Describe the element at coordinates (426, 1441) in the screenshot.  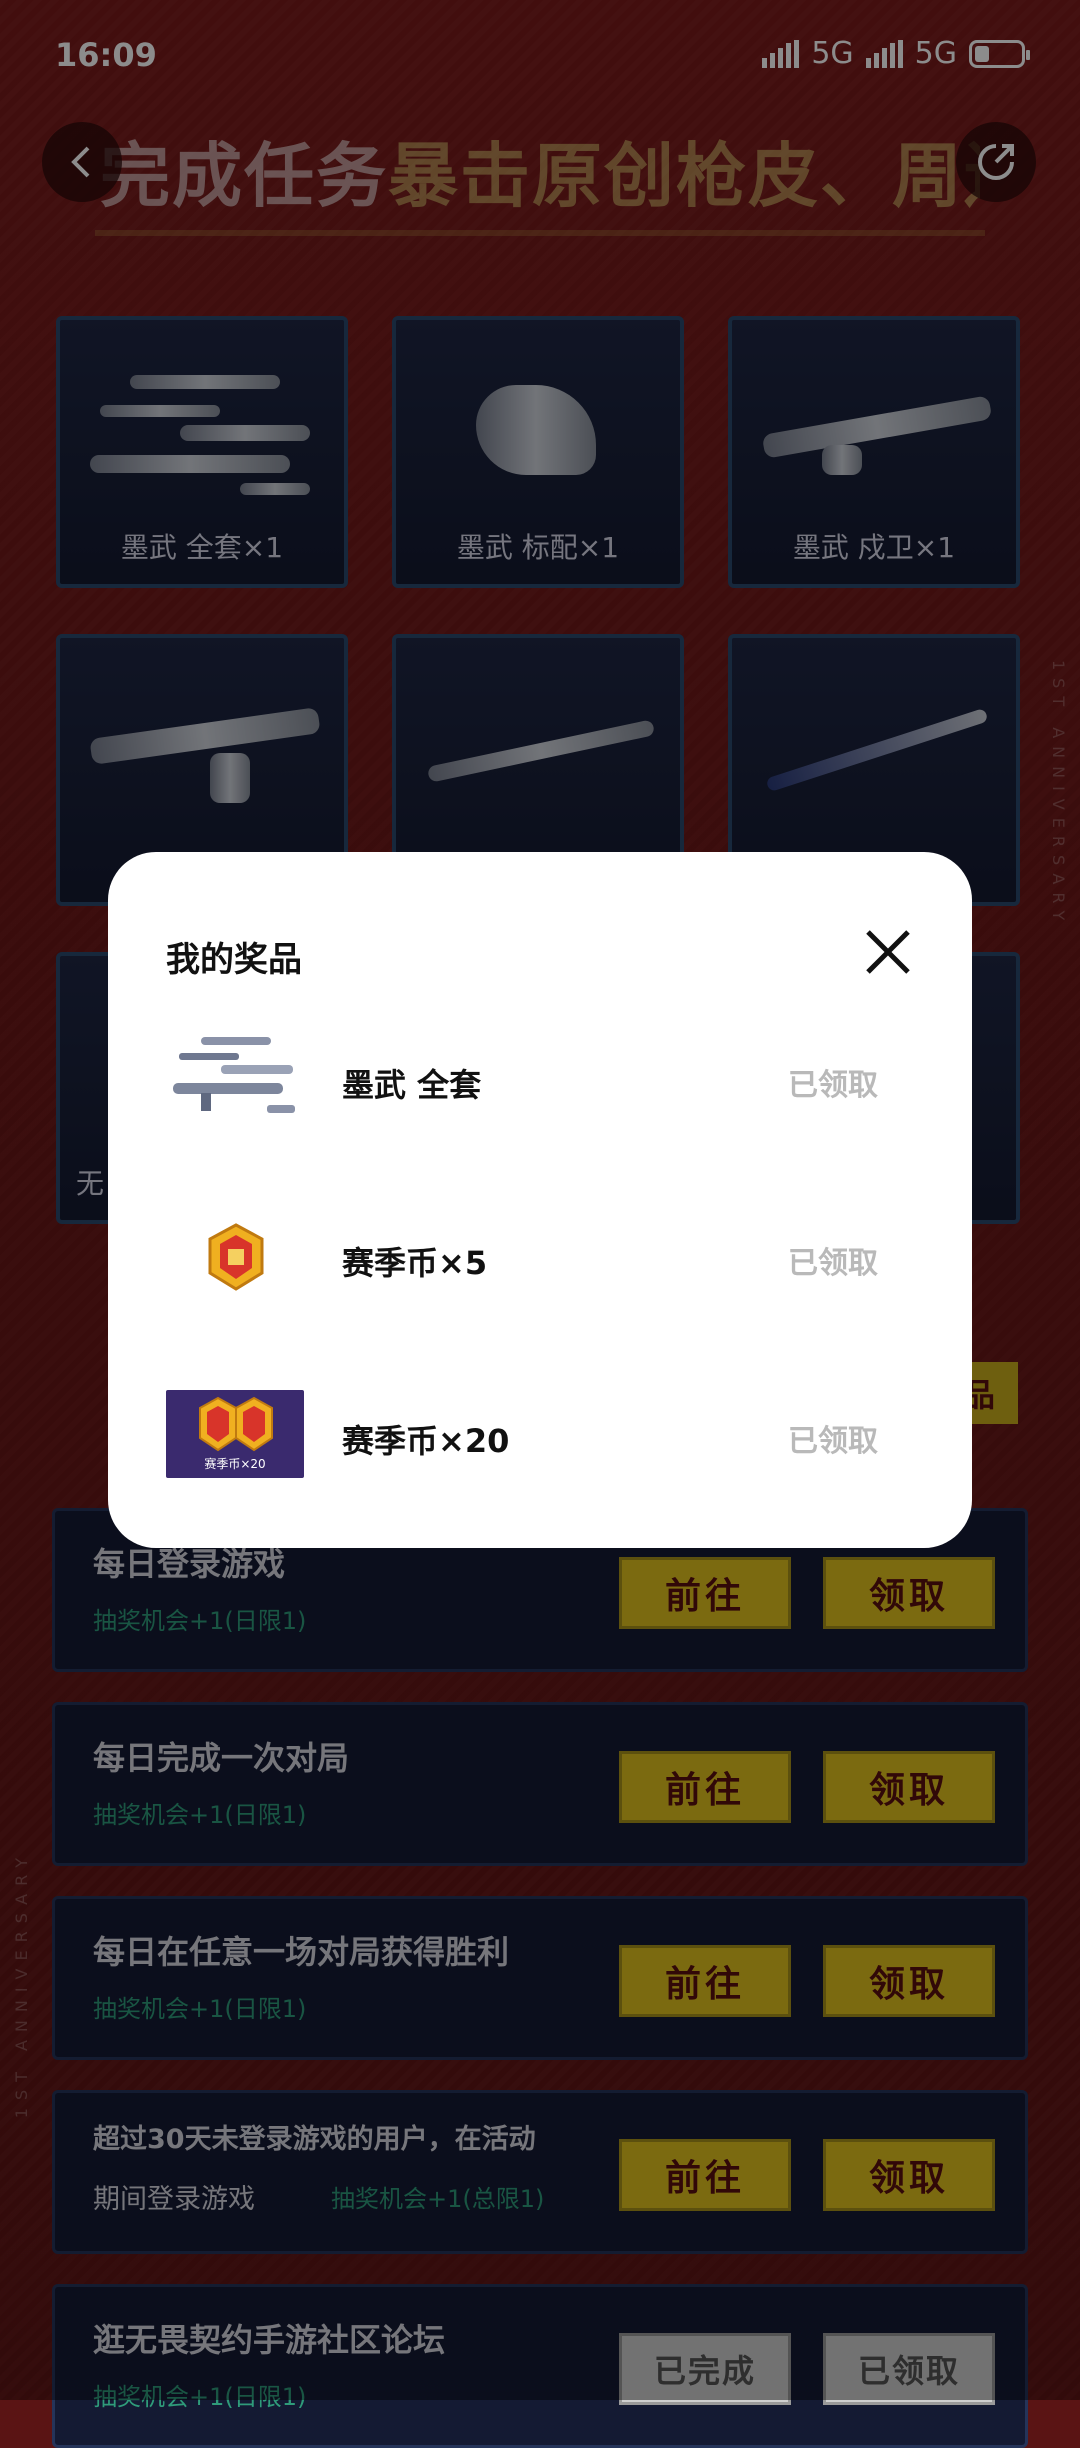
I see `prize-name: 赛季币×20` at that location.